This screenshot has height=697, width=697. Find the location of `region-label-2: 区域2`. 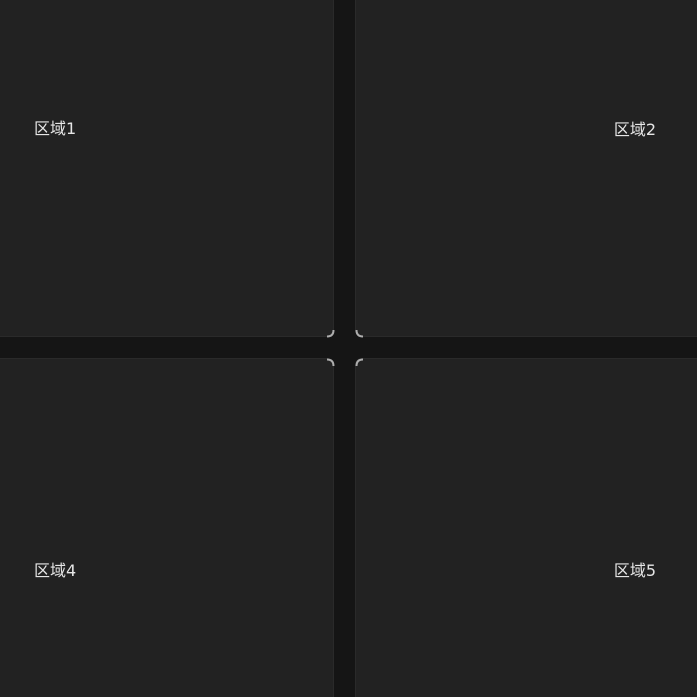

region-label-2: 区域2 is located at coordinates (634, 129).